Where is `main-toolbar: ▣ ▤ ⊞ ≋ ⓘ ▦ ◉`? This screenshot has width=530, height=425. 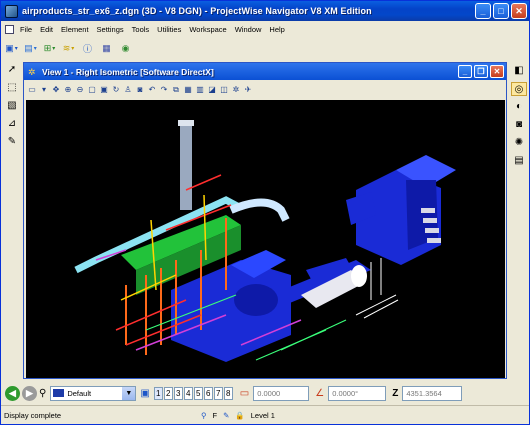
main-toolbar: ▣ ▤ ⊞ ≋ ⓘ ▦ ◉ is located at coordinates (265, 48).